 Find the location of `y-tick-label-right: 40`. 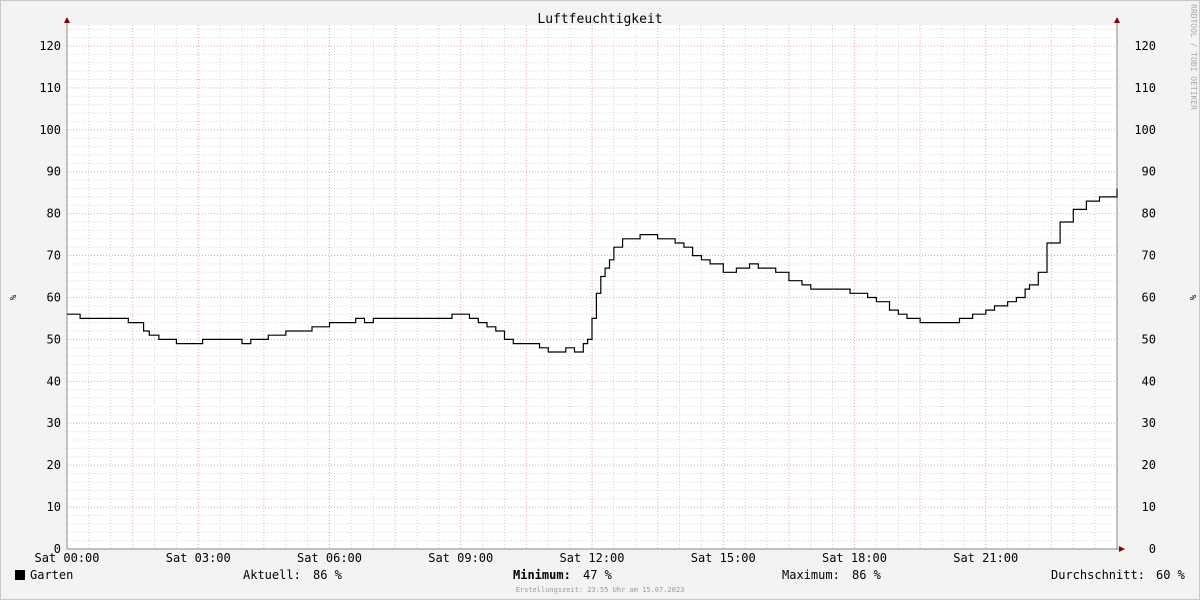

y-tick-label-right: 40 is located at coordinates (1149, 381).